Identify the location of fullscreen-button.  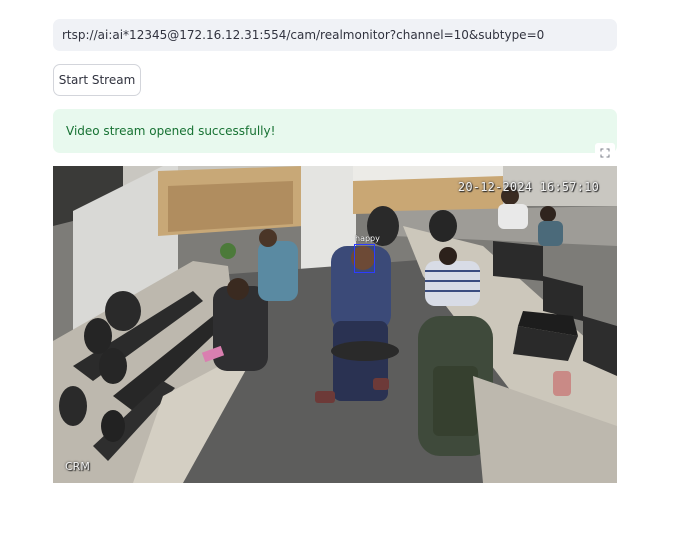
(605, 152).